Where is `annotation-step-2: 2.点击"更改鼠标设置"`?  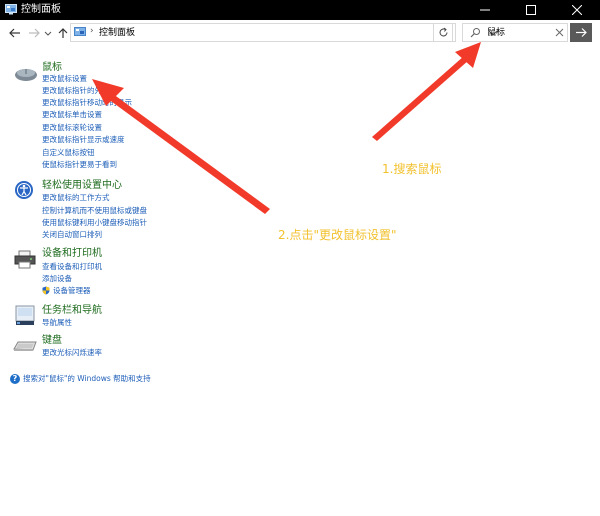 annotation-step-2: 2.点击"更改鼠标设置" is located at coordinates (337, 235).